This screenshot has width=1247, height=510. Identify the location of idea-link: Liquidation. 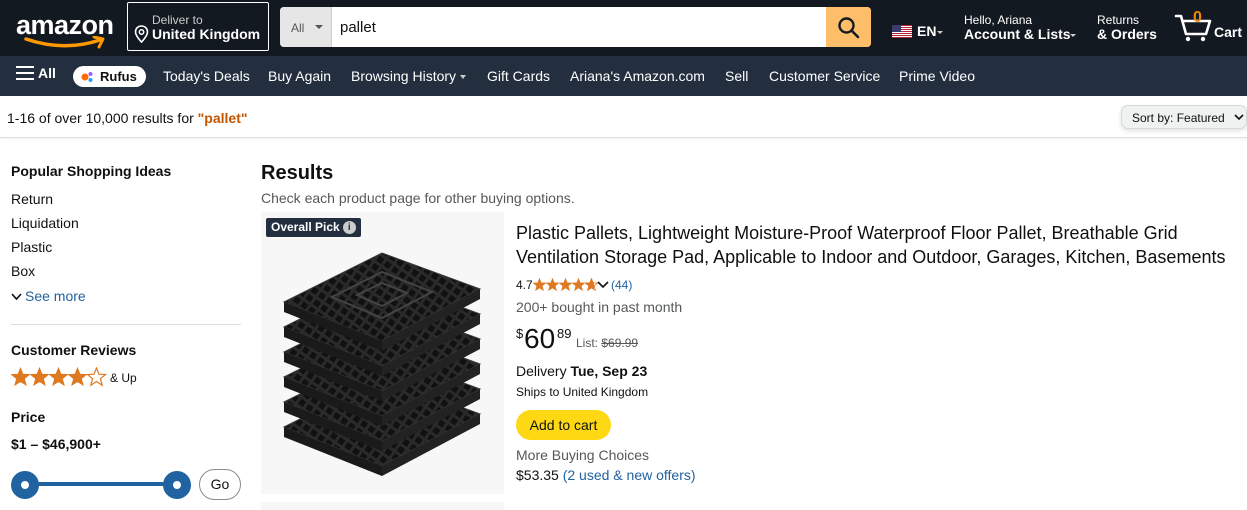
(45, 223).